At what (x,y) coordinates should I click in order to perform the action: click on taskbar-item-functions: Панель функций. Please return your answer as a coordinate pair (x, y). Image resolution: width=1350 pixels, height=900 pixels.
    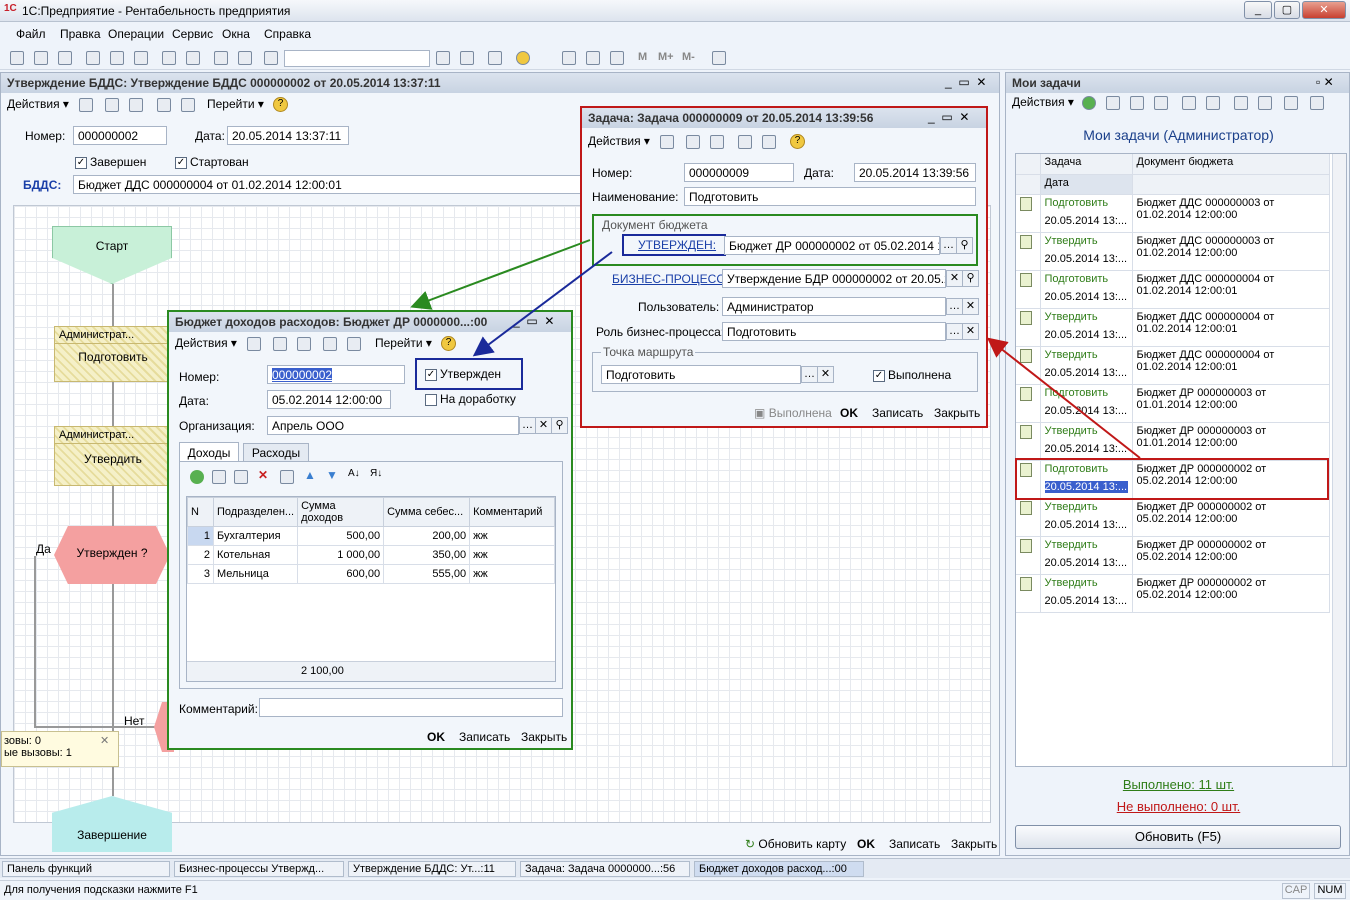
    Looking at the image, I should click on (86, 869).